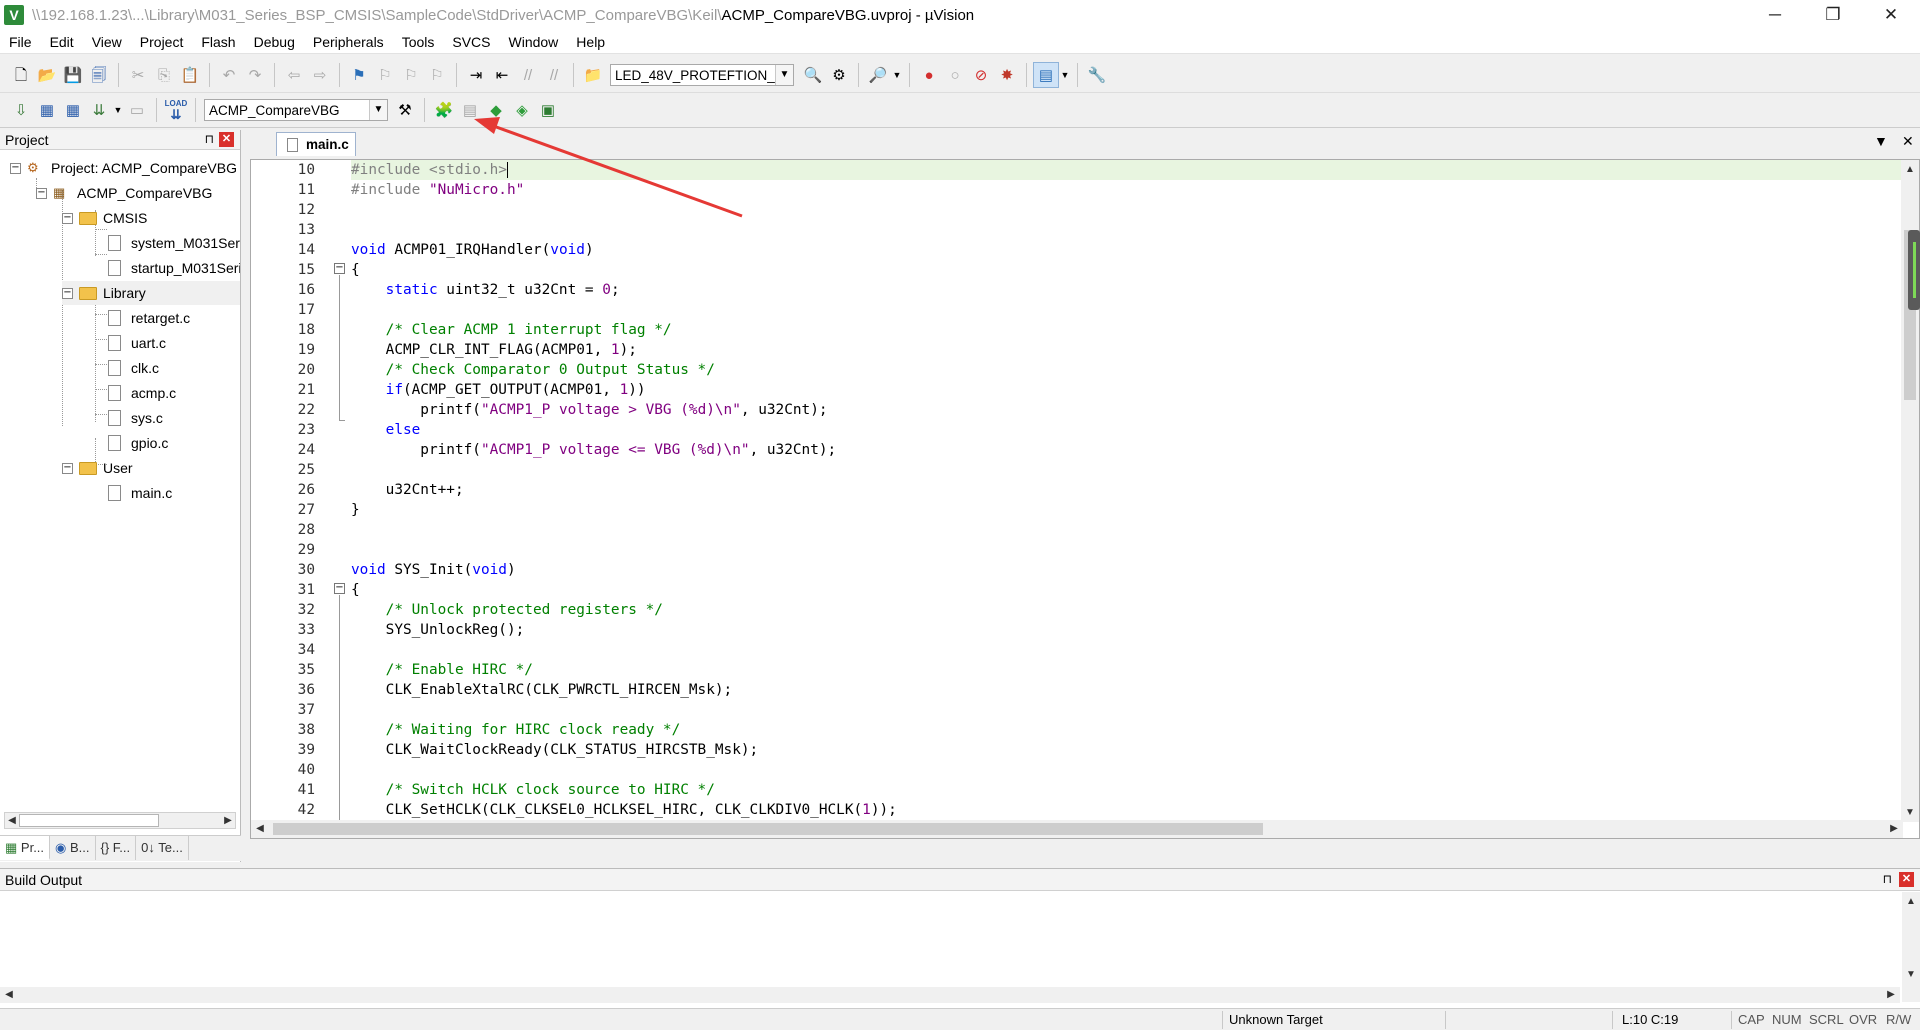 The height and width of the screenshot is (1030, 1920). What do you see at coordinates (507, 610) in the screenshot?
I see `code-line: /* Unlock protected registers */` at bounding box center [507, 610].